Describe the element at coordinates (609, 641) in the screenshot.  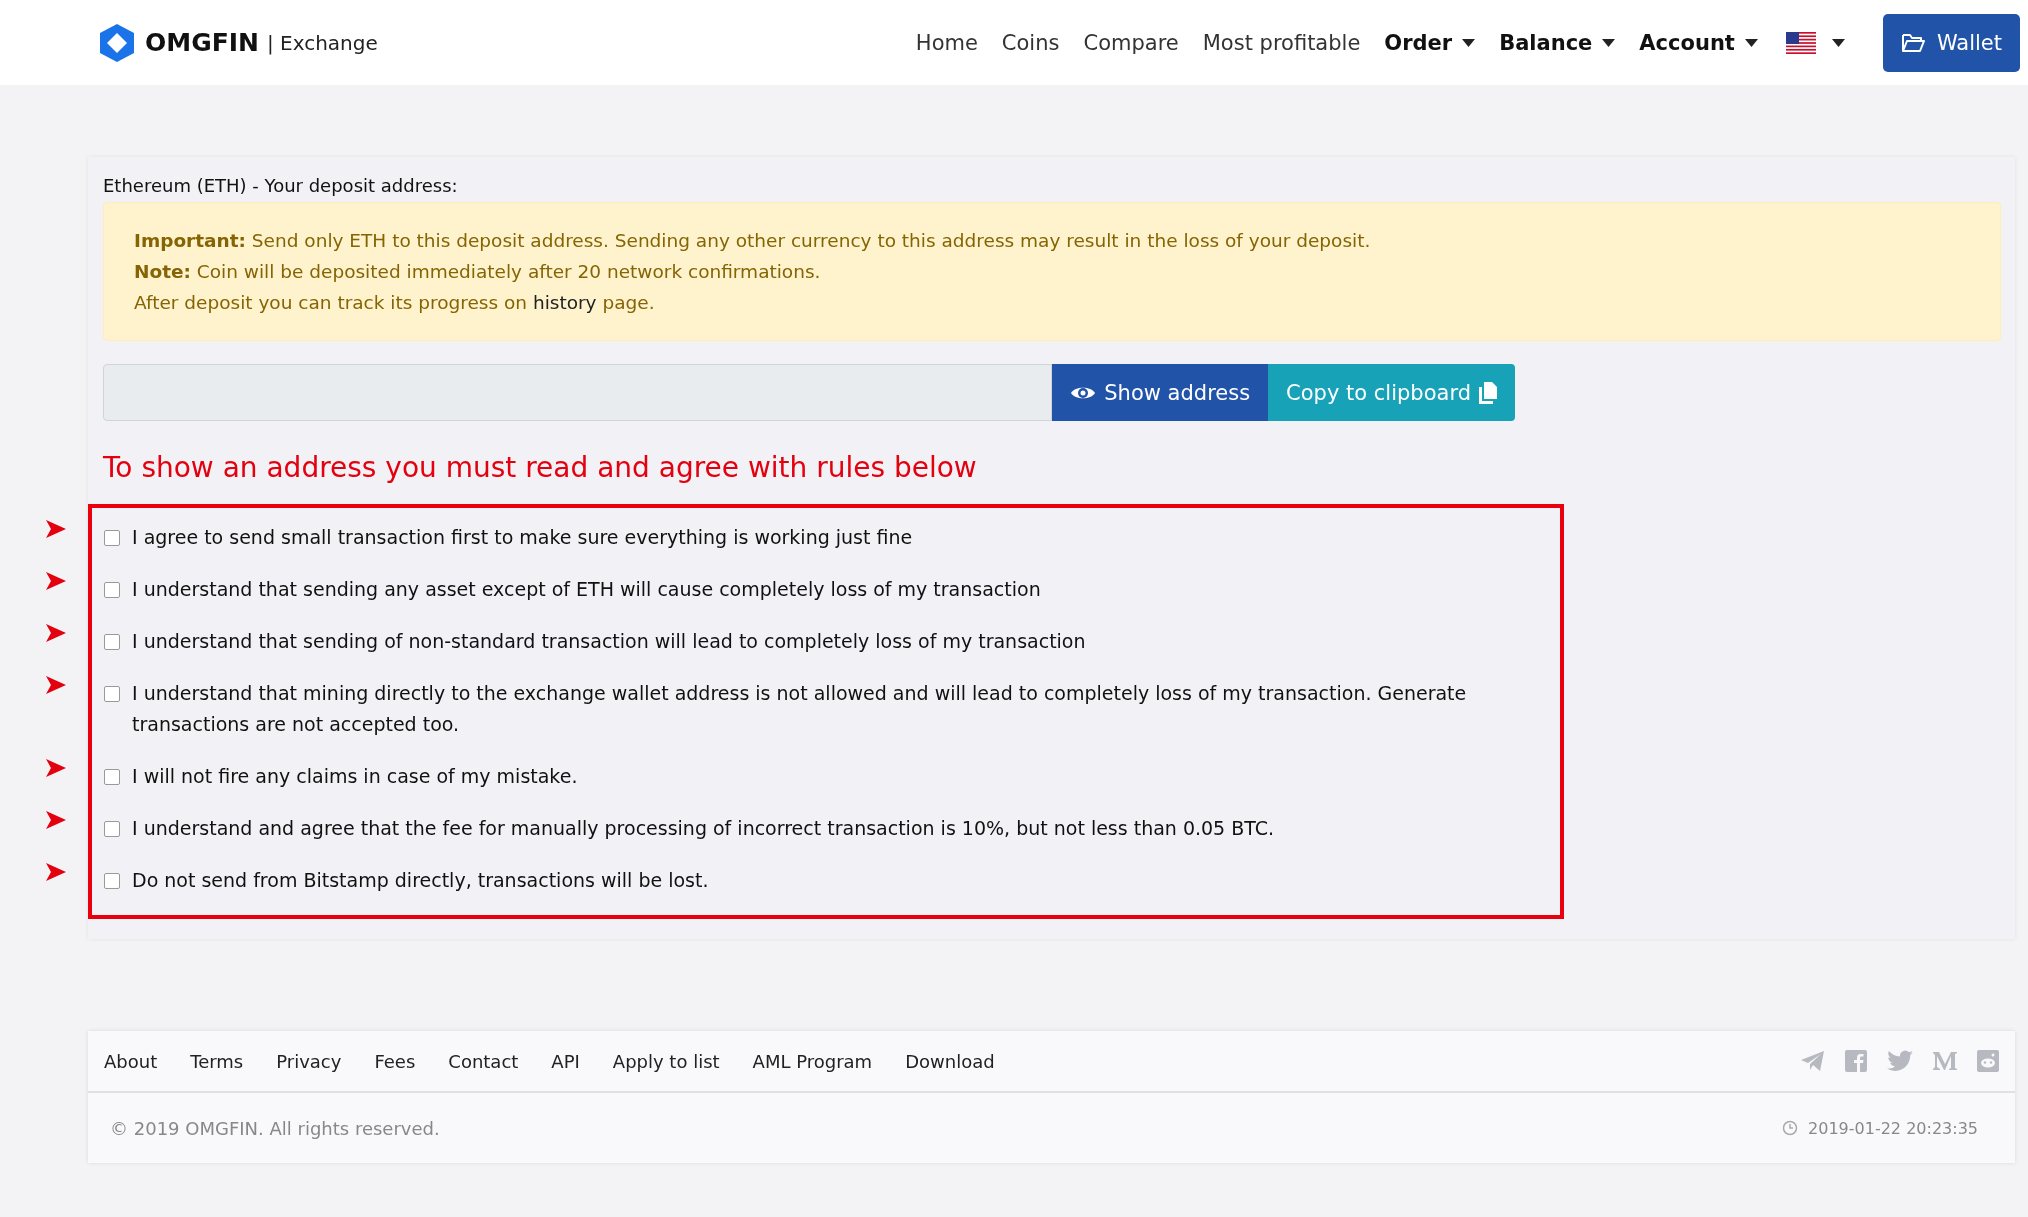
I see `rule-text: I understand that sending of non-standard transaction will lead to completely loss of my transaction` at that location.